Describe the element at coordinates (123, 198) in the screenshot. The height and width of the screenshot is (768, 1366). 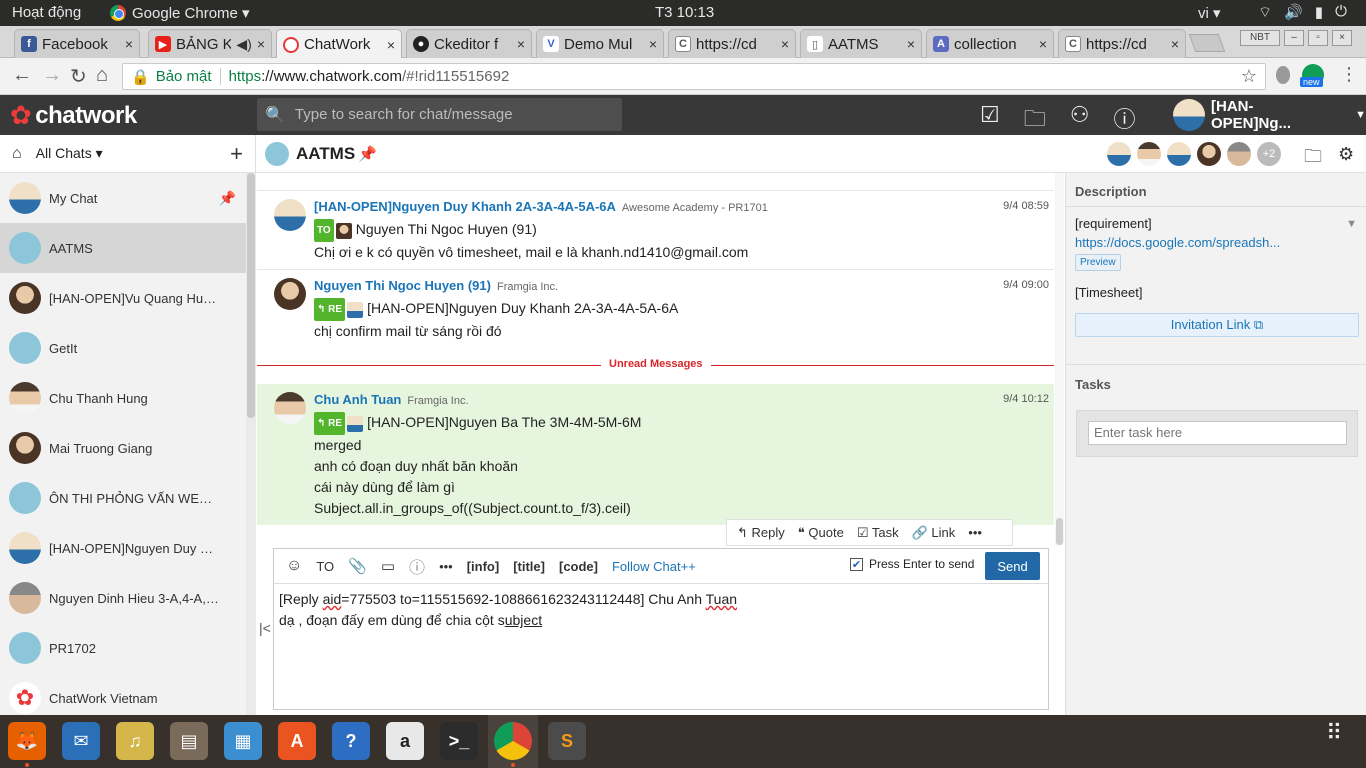
I see `sidebar-room-item: My Chat 📌` at that location.